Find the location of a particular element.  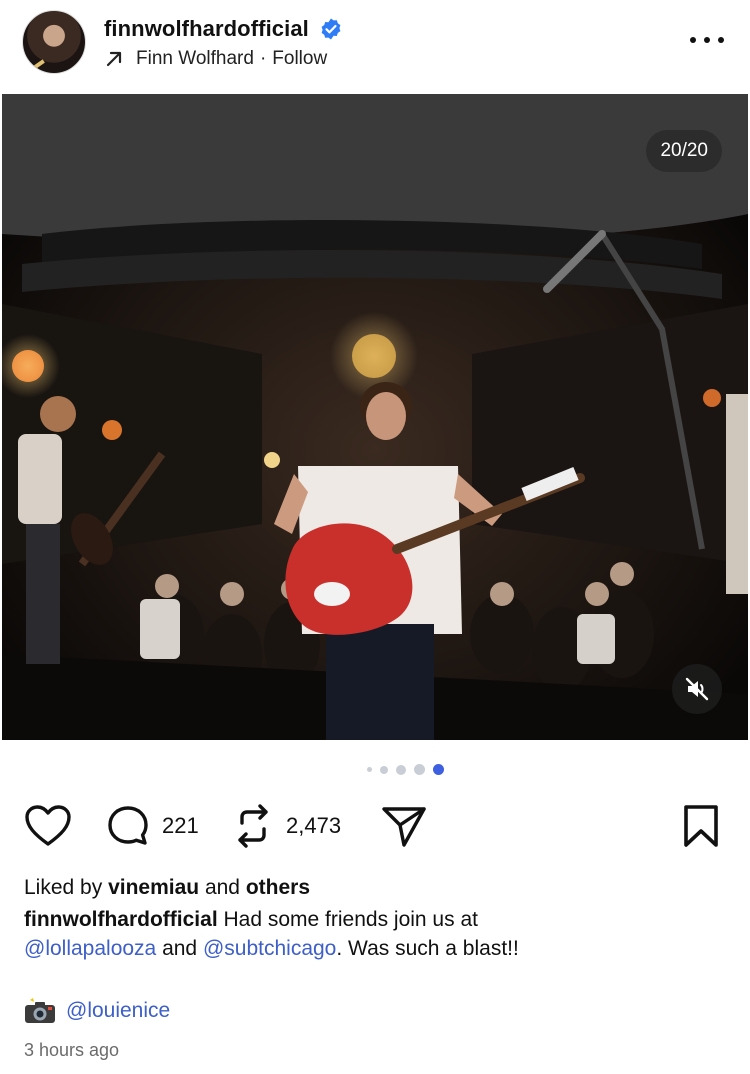

bookmark-icon is located at coordinates (701, 826).